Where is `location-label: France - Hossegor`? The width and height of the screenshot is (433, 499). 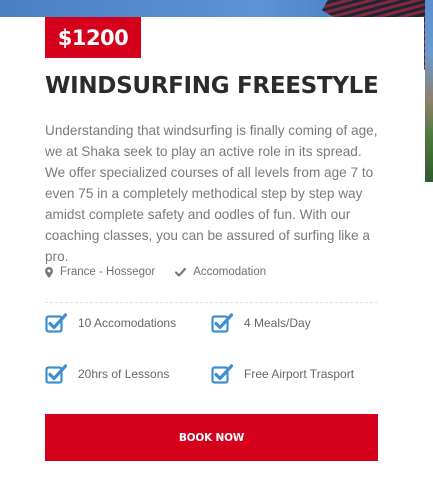 location-label: France - Hossegor is located at coordinates (108, 272).